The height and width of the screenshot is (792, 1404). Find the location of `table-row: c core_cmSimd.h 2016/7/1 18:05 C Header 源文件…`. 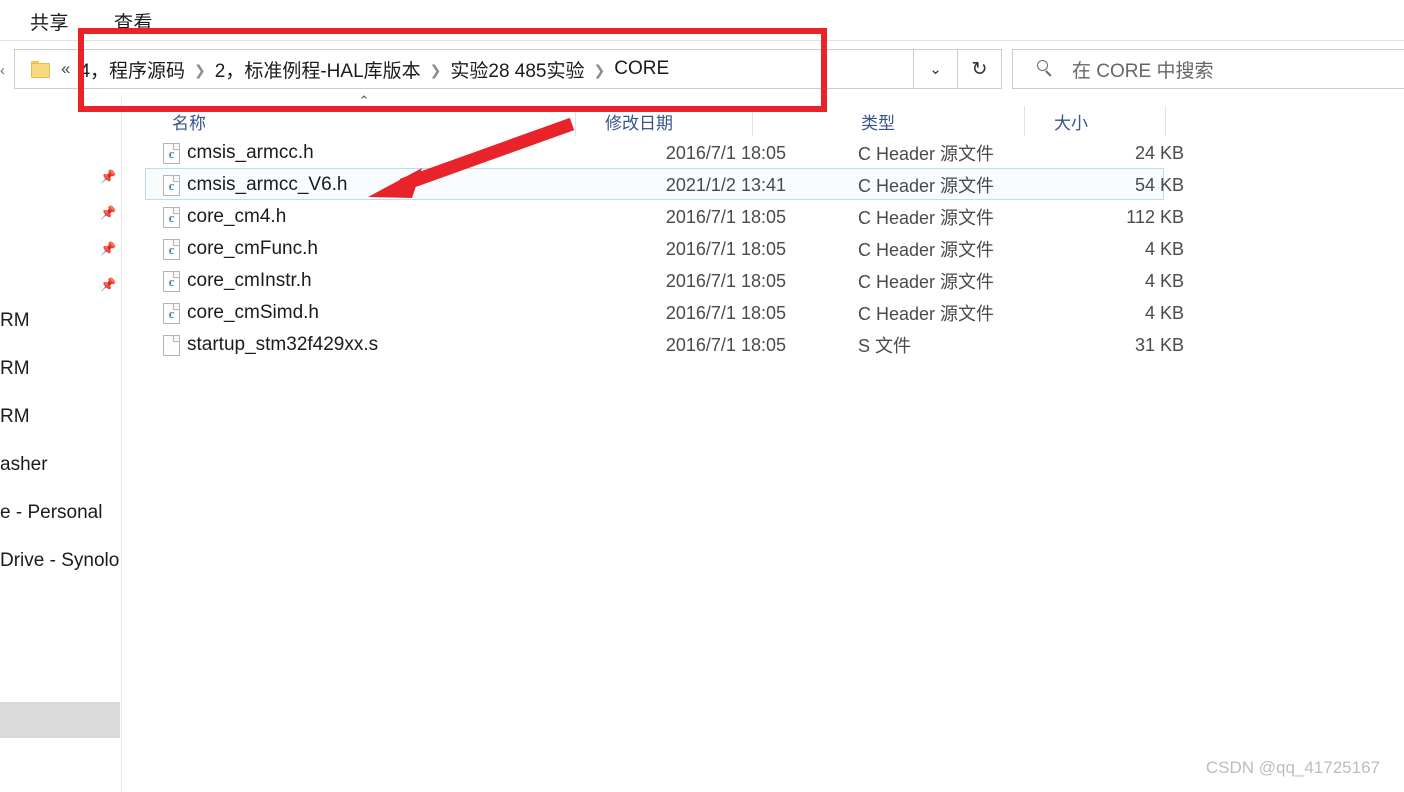

table-row: c core_cmSimd.h 2016/7/1 18:05 C Header 源文件… is located at coordinates (664, 312).